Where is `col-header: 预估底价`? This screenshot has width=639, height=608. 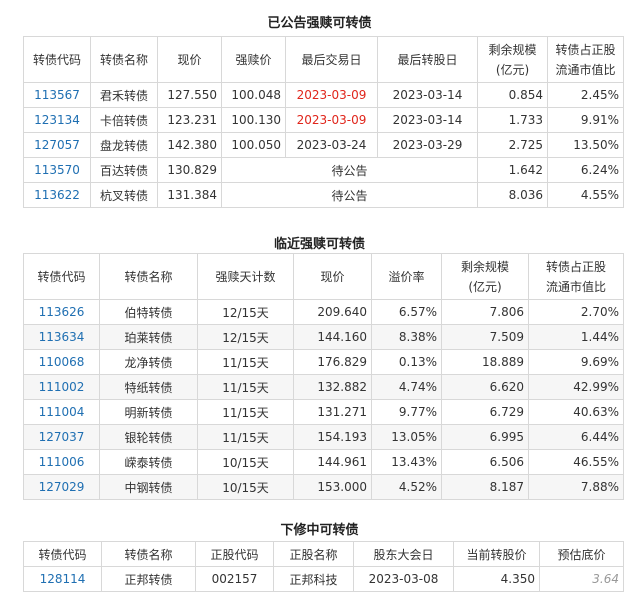
col-header: 预估底价 is located at coordinates (581, 554).